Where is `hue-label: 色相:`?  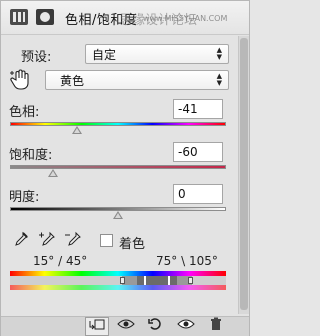
hue-label: 色相: is located at coordinates (24, 112).